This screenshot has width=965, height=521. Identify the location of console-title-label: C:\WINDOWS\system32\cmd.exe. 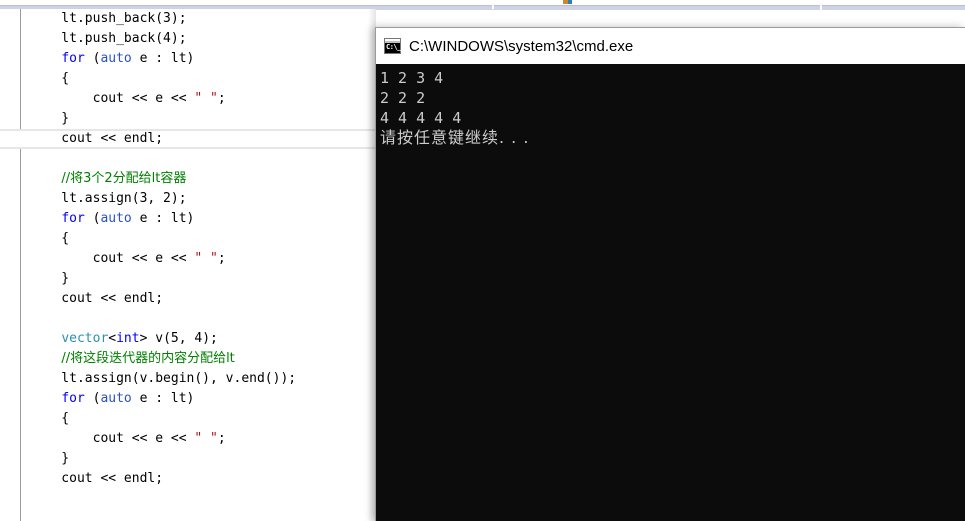
(521, 46).